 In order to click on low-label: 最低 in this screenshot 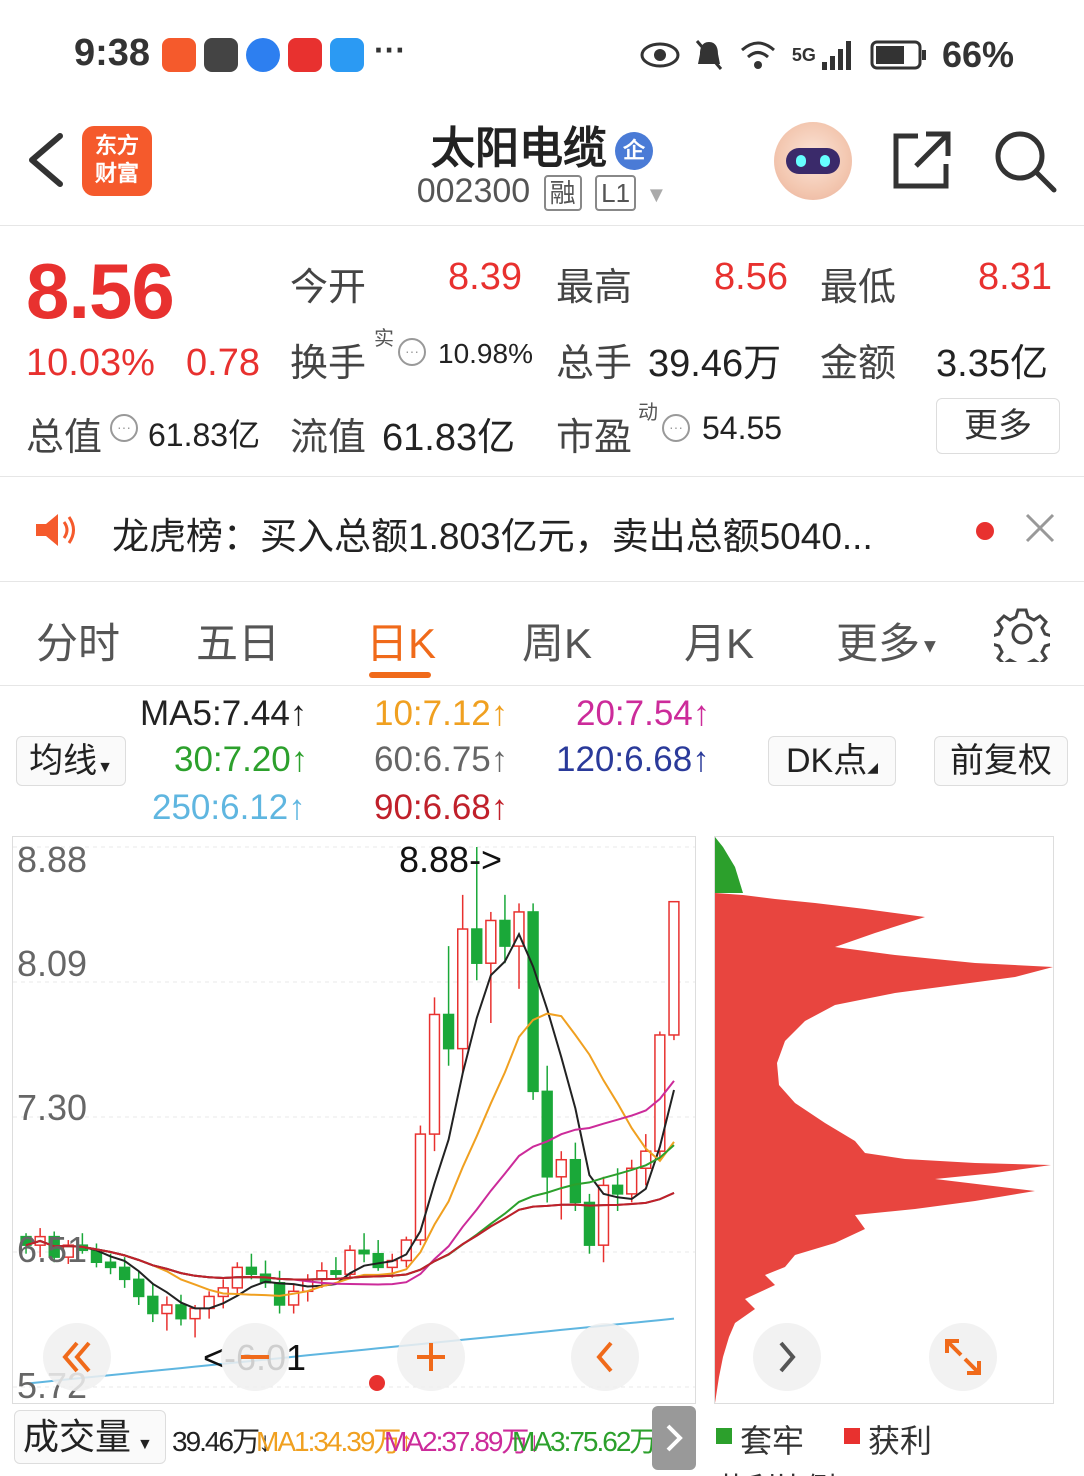, I will do `click(858, 288)`.